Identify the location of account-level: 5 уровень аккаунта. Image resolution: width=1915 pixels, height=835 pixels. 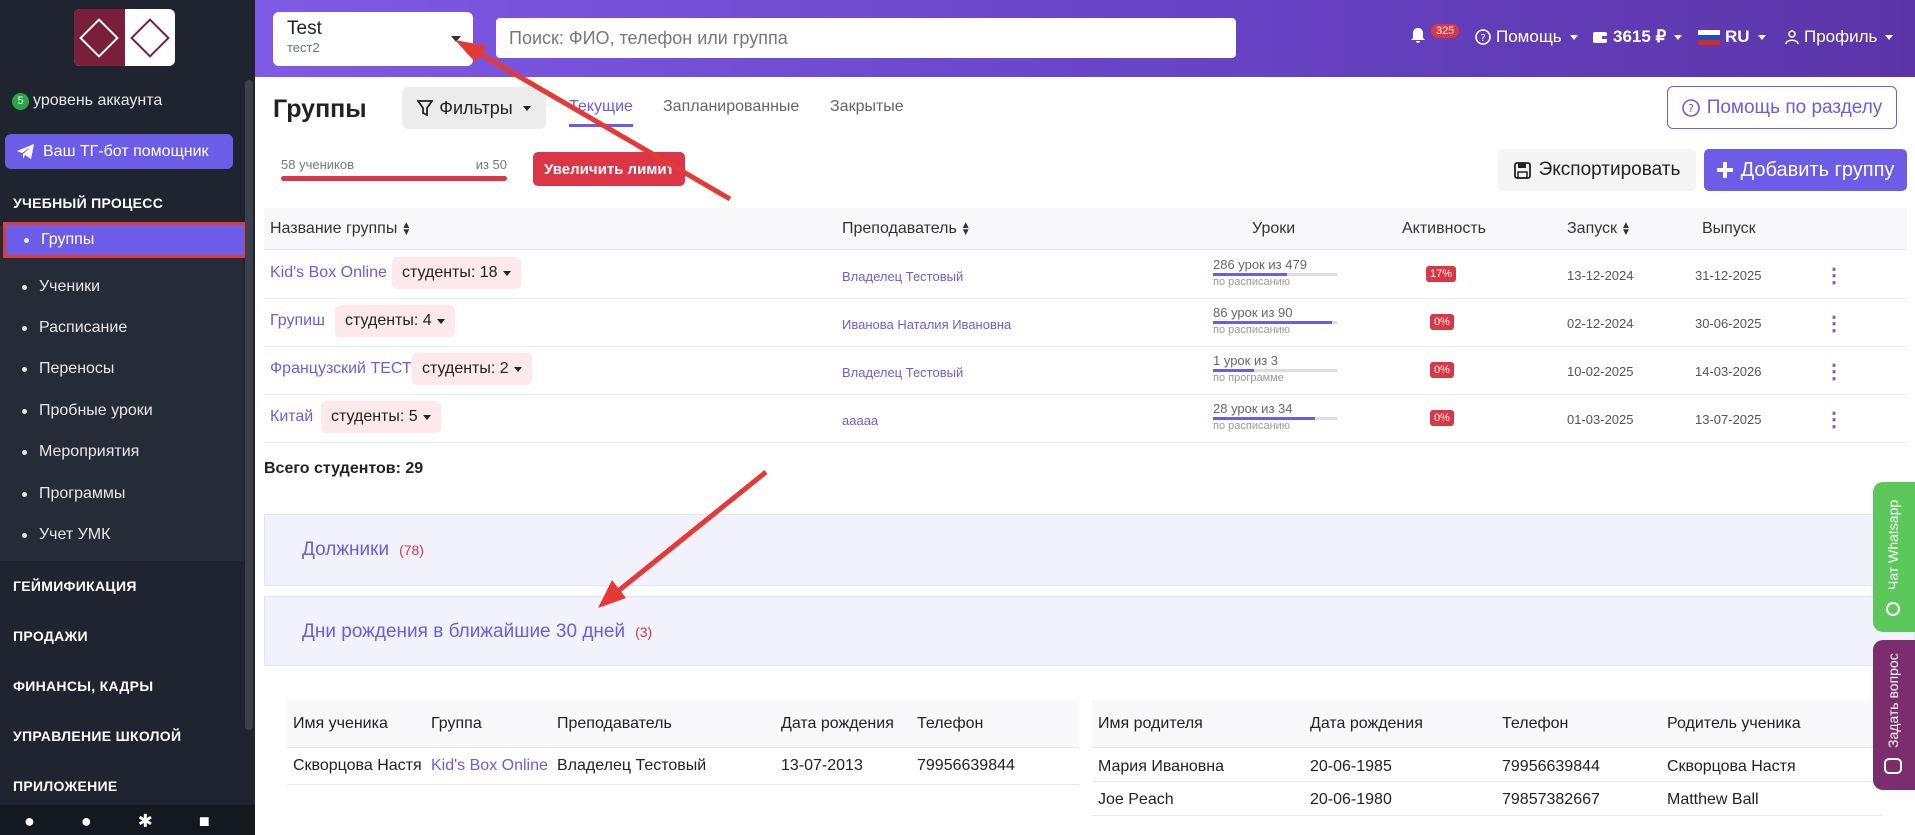
(87, 101).